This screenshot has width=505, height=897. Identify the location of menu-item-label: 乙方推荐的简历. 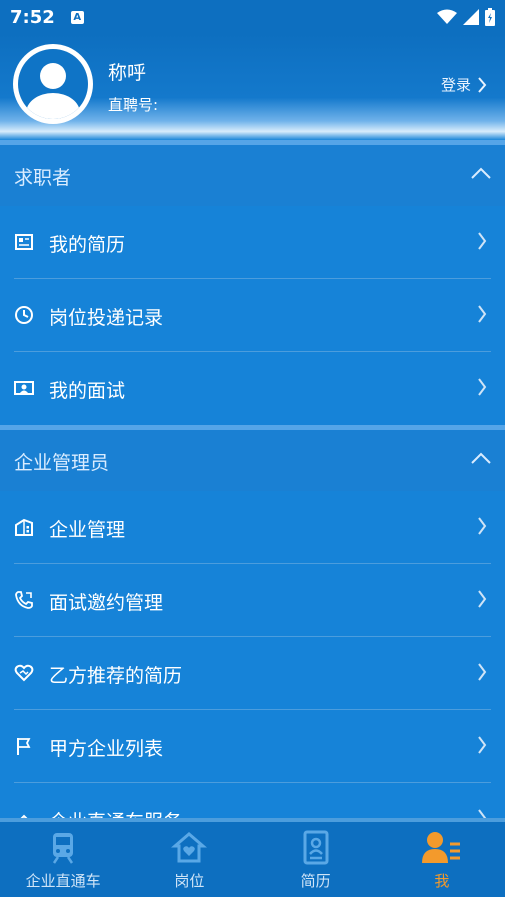
(116, 676).